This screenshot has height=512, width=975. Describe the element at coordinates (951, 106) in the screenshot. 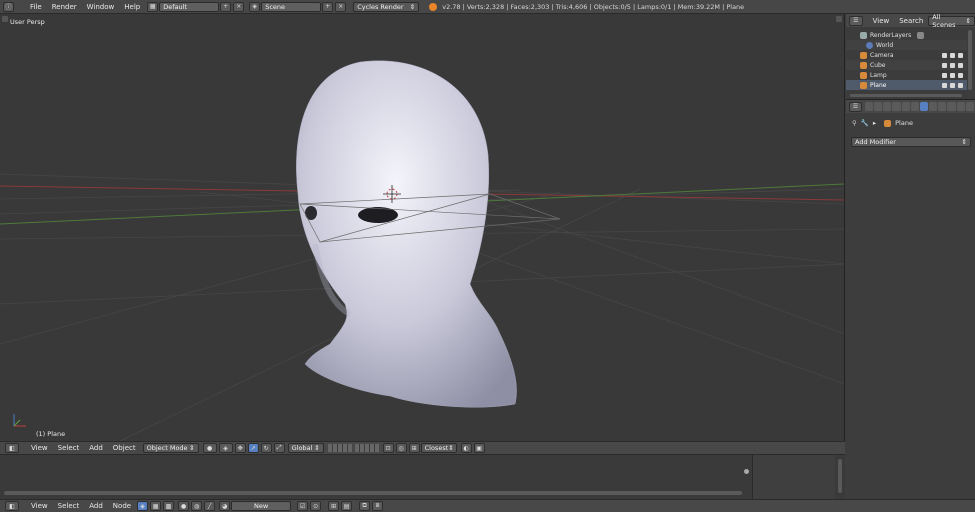

I see `texture-tab-icon` at that location.